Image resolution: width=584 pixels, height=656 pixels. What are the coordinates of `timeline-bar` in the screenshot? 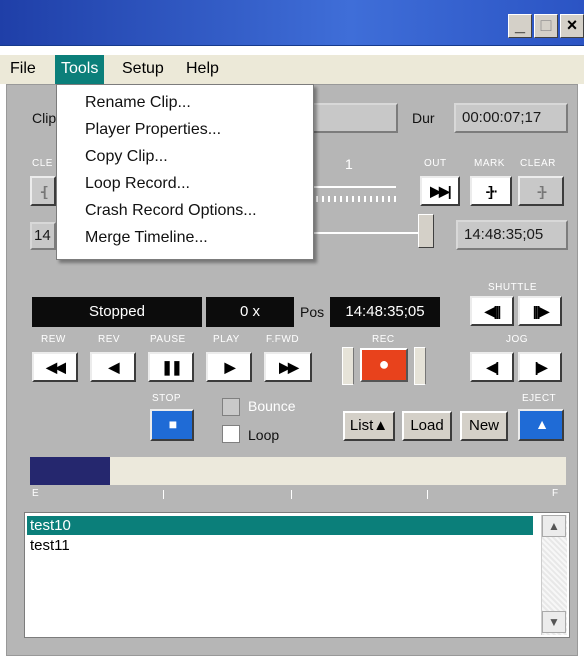 It's located at (298, 471).